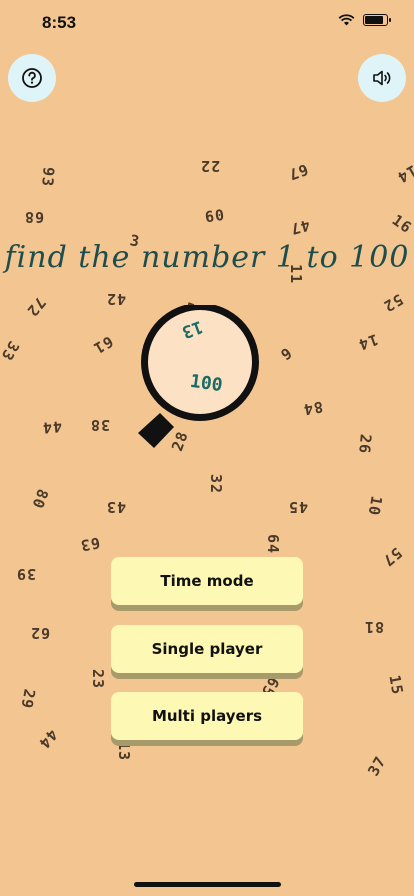 Image resolution: width=414 pixels, height=896 pixels. What do you see at coordinates (40, 499) in the screenshot?
I see `scatter-number: 80` at bounding box center [40, 499].